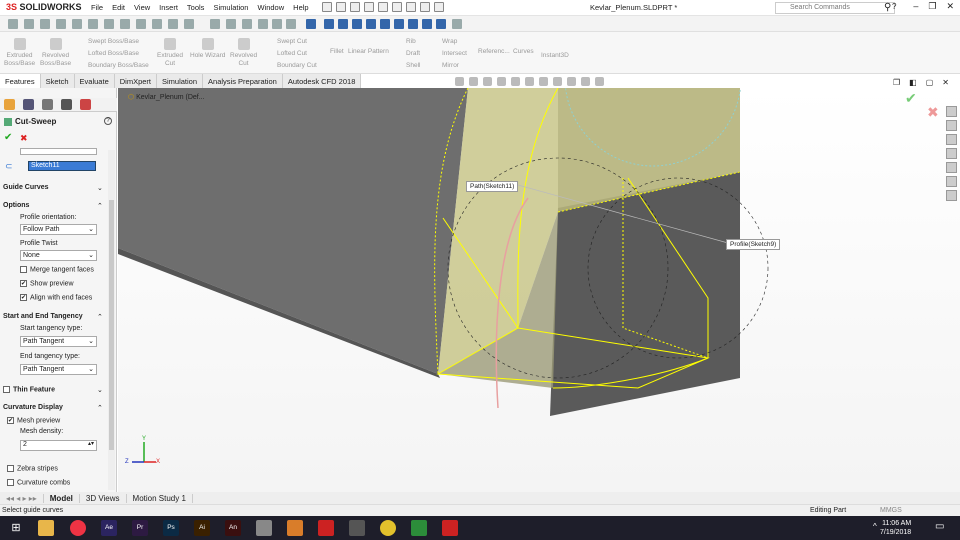  Describe the element at coordinates (109, 528) in the screenshot. I see `after-effects-icon: Ae` at that location.